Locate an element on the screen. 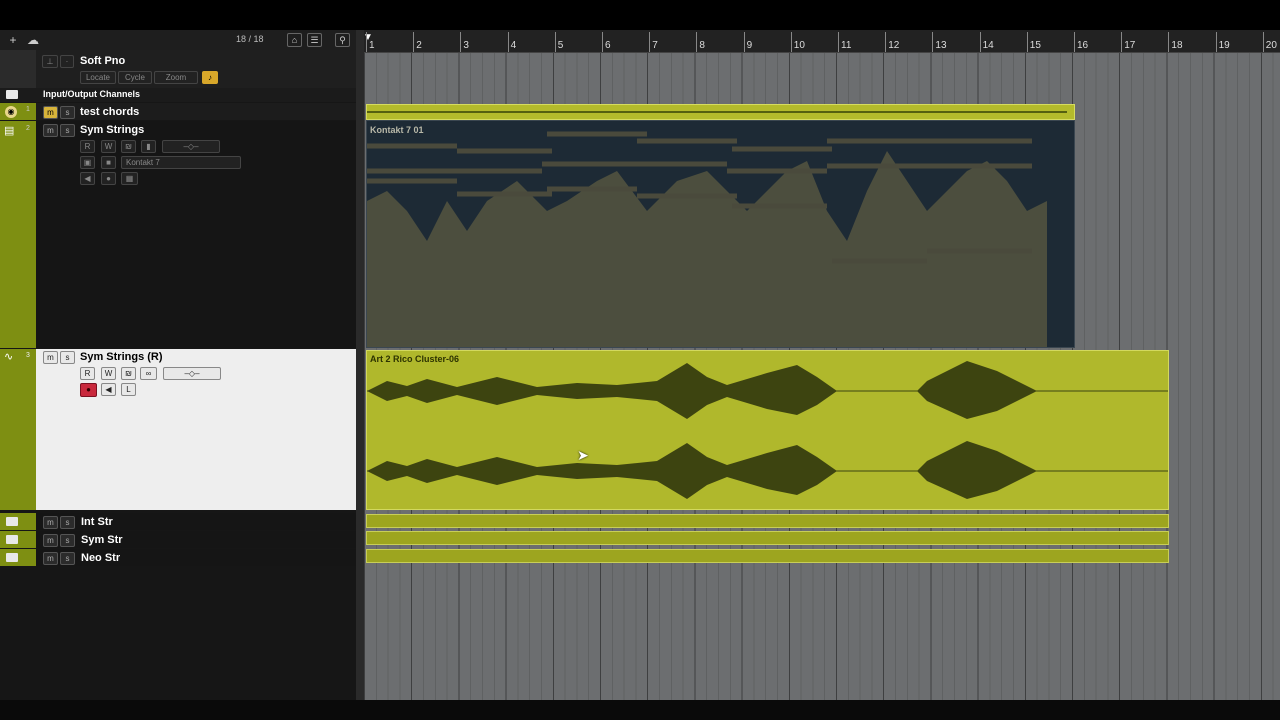 The height and width of the screenshot is (720, 1280). locate-button: Locate is located at coordinates (98, 77).